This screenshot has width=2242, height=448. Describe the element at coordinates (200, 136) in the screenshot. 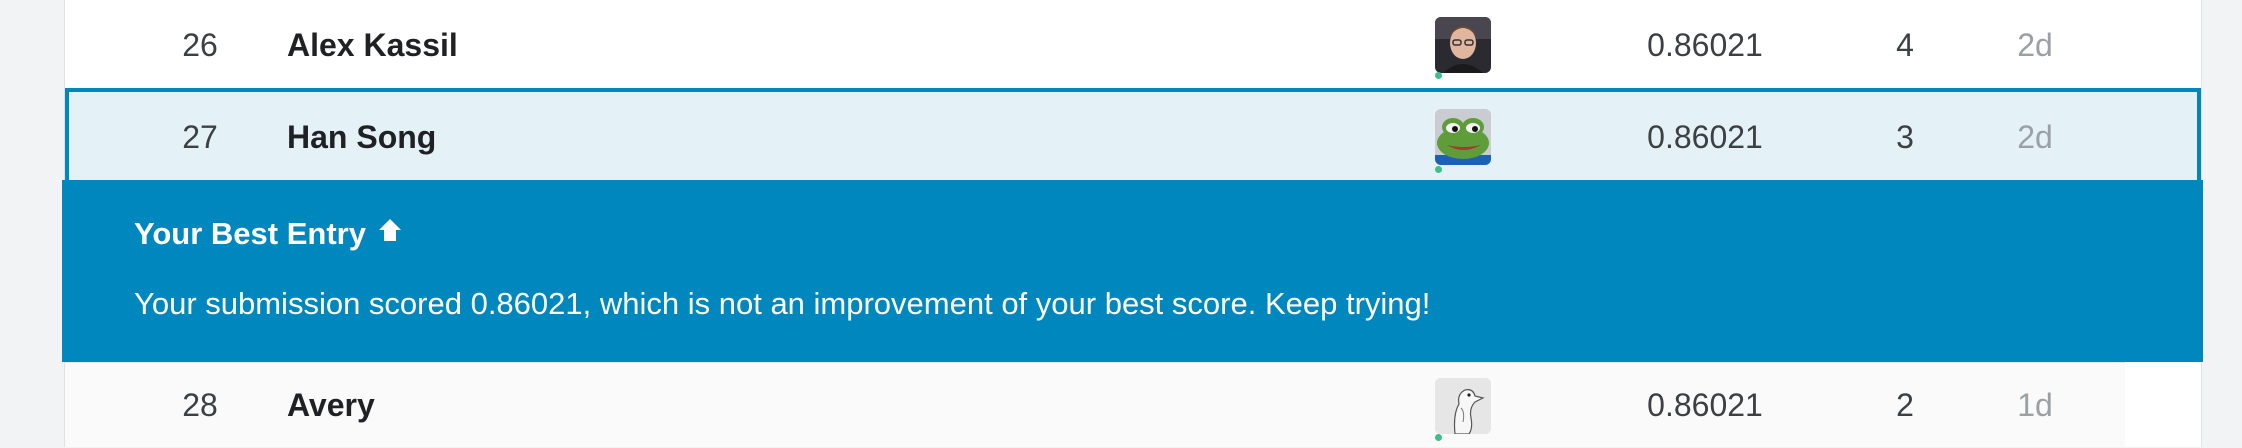

I see `rank-cell: 27` at that location.